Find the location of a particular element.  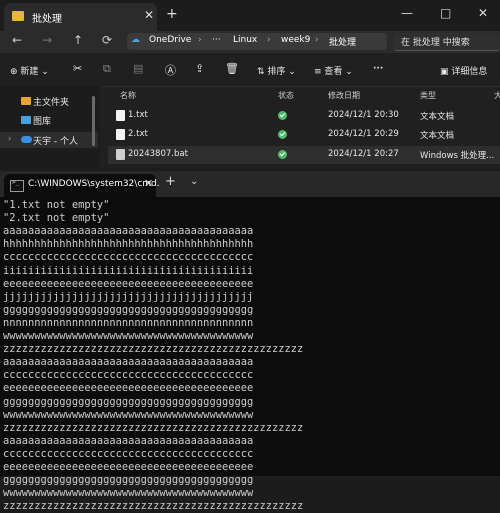

chevron-right-icon: › is located at coordinates (9, 138).